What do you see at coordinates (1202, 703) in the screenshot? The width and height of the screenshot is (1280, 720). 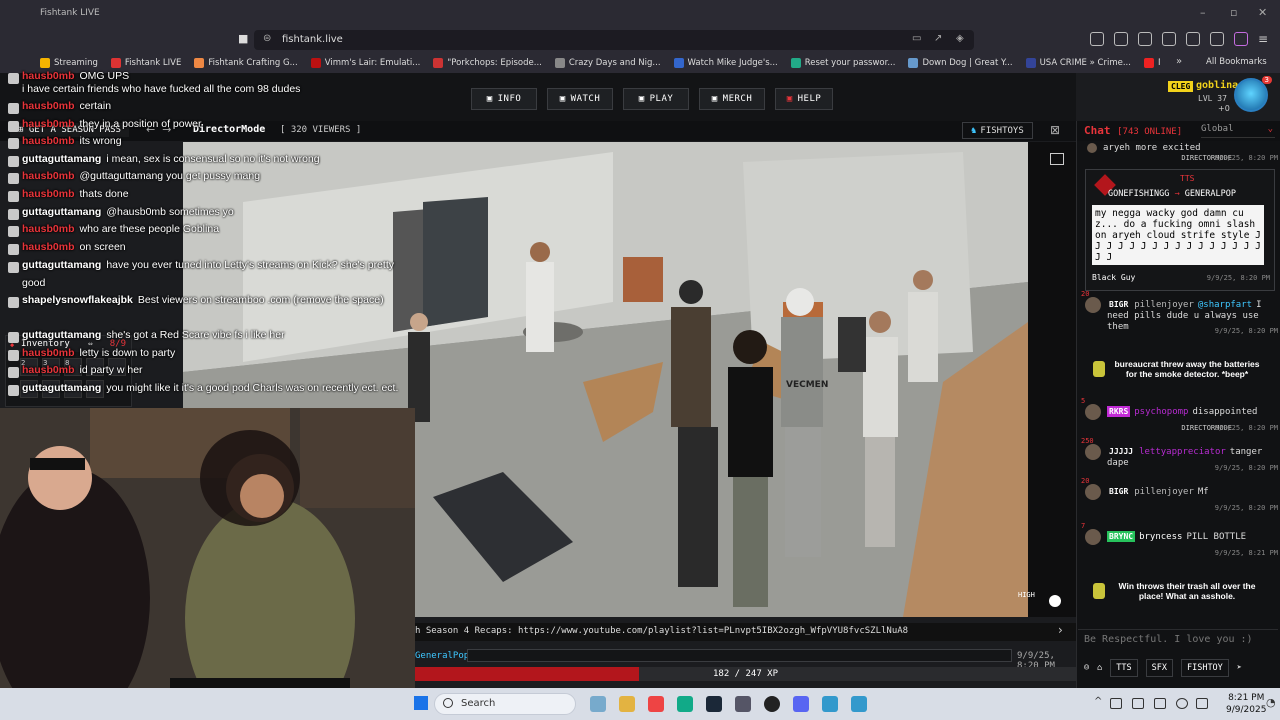 I see `network-icon` at bounding box center [1202, 703].